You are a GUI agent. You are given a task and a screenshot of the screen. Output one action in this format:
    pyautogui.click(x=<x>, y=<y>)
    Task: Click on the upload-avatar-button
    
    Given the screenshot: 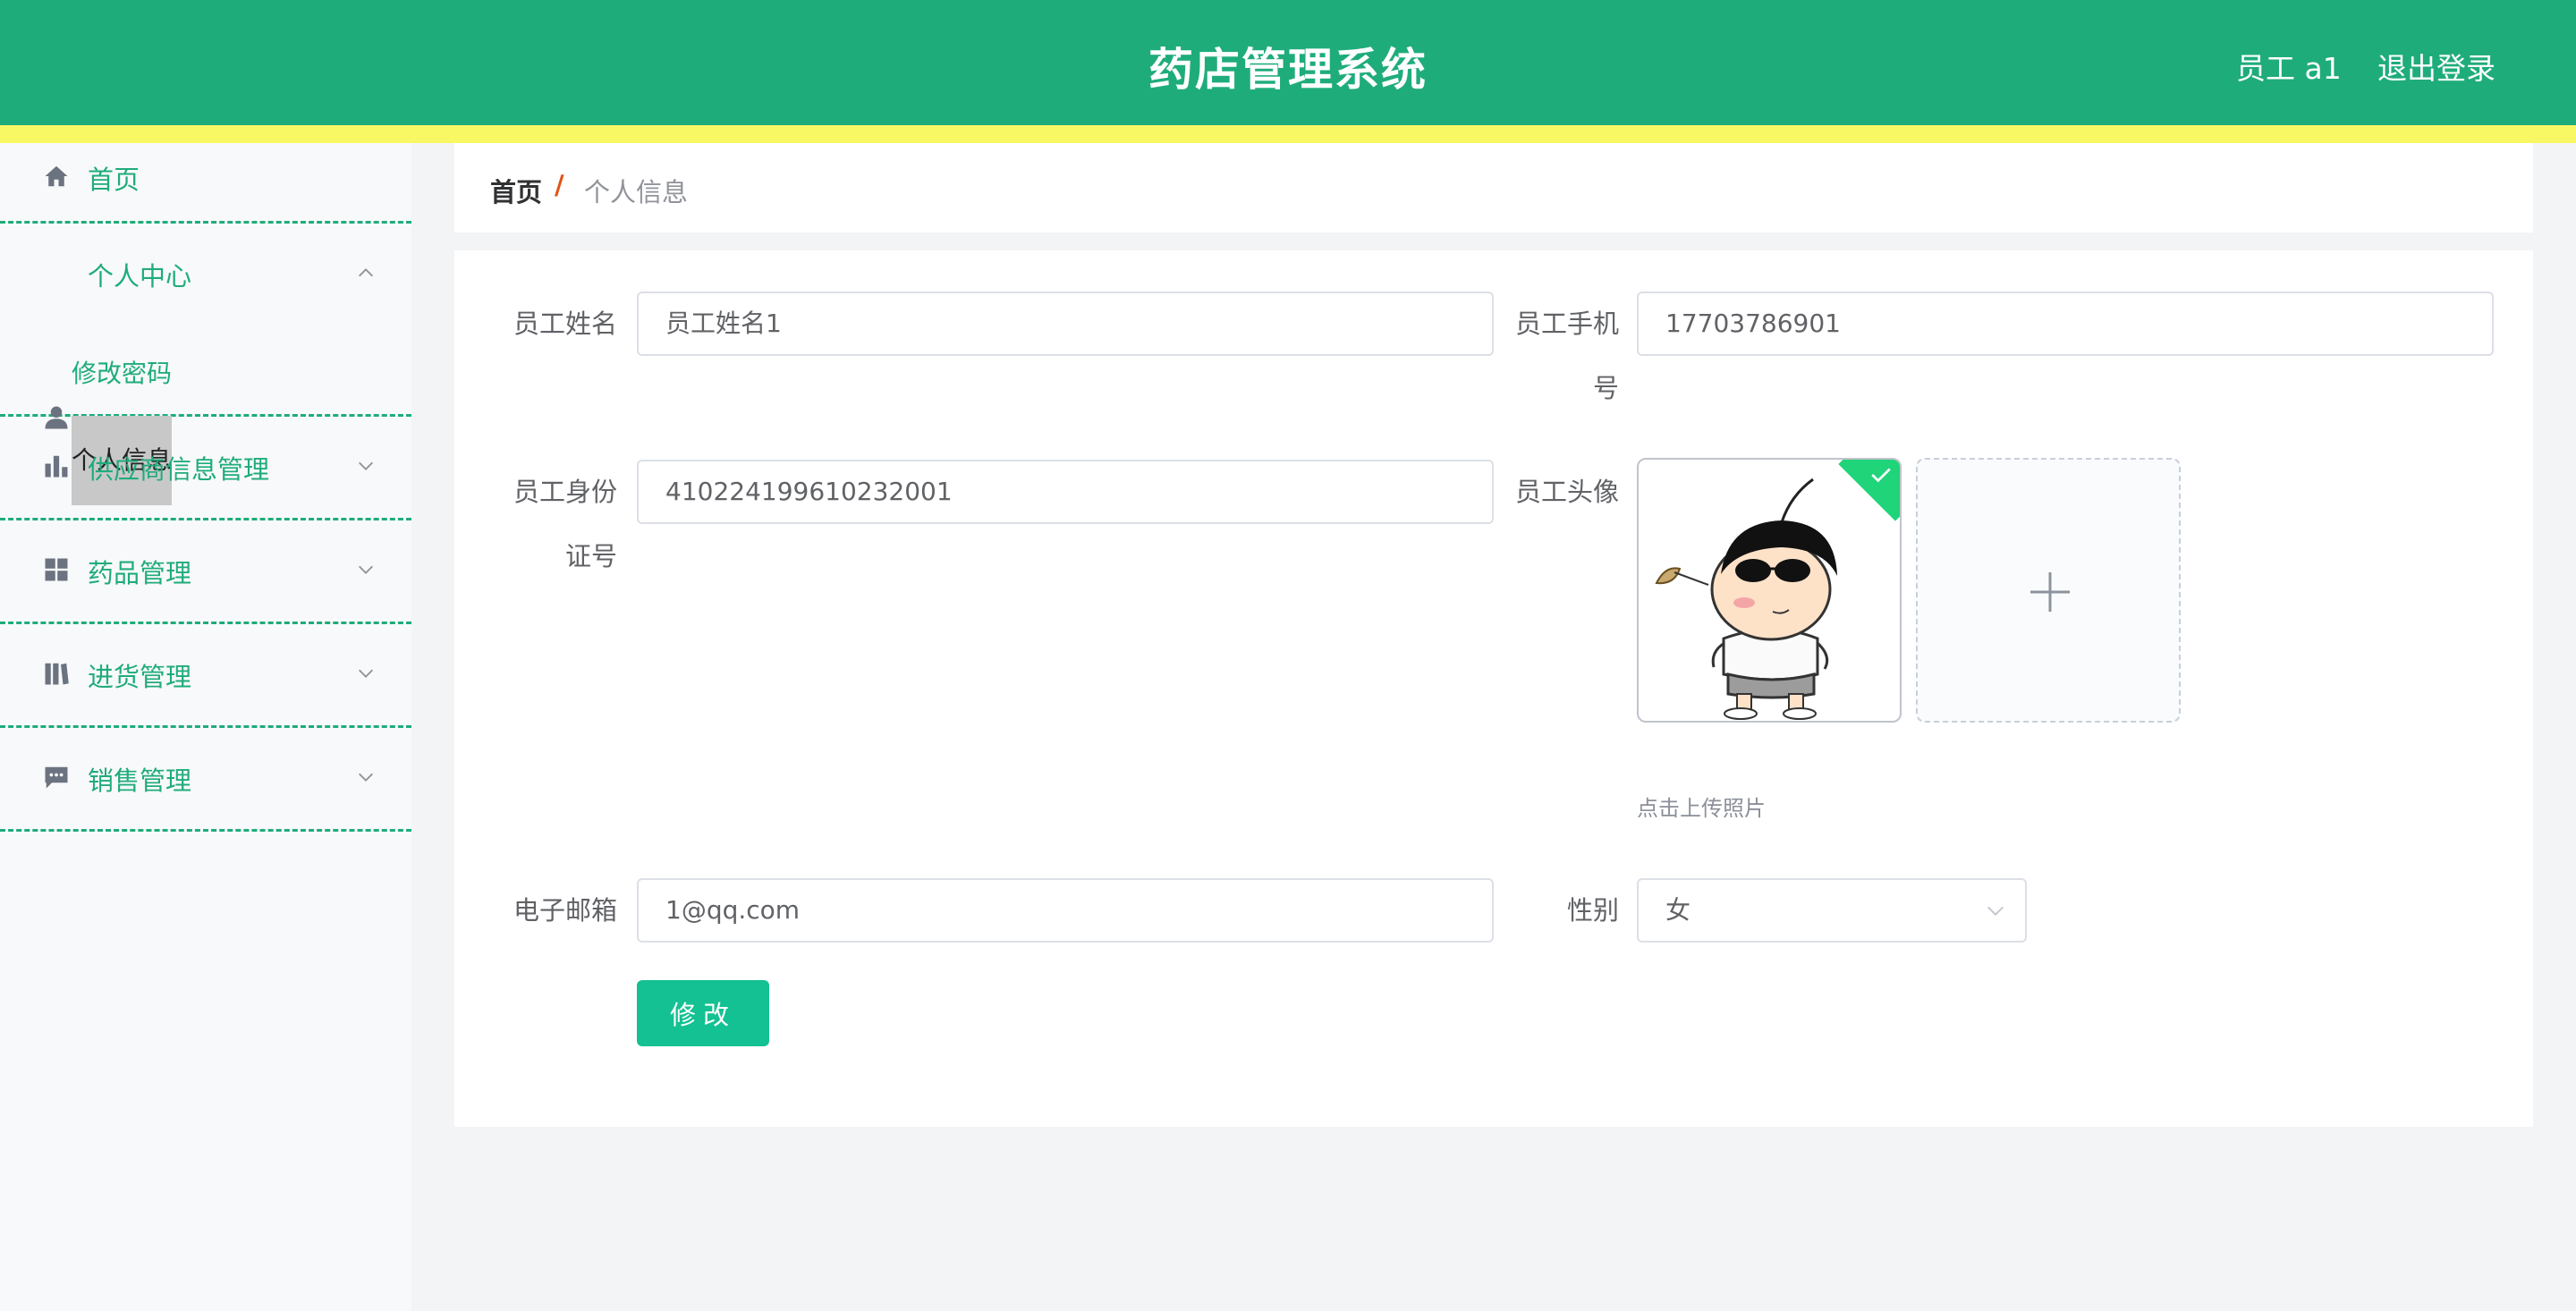 What is the action you would take?
    pyautogui.click(x=2048, y=590)
    